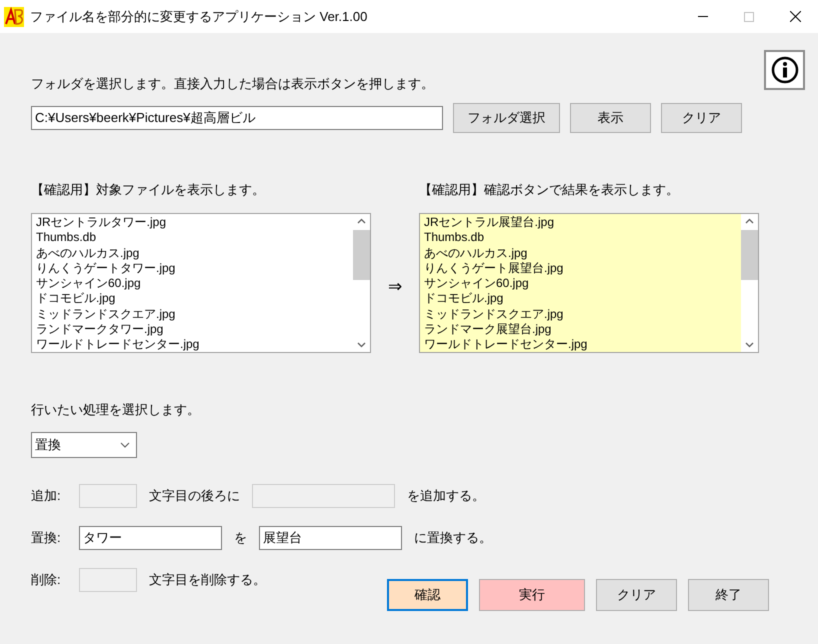 This screenshot has height=644, width=818. I want to click on text-field: タワー, so click(150, 538).